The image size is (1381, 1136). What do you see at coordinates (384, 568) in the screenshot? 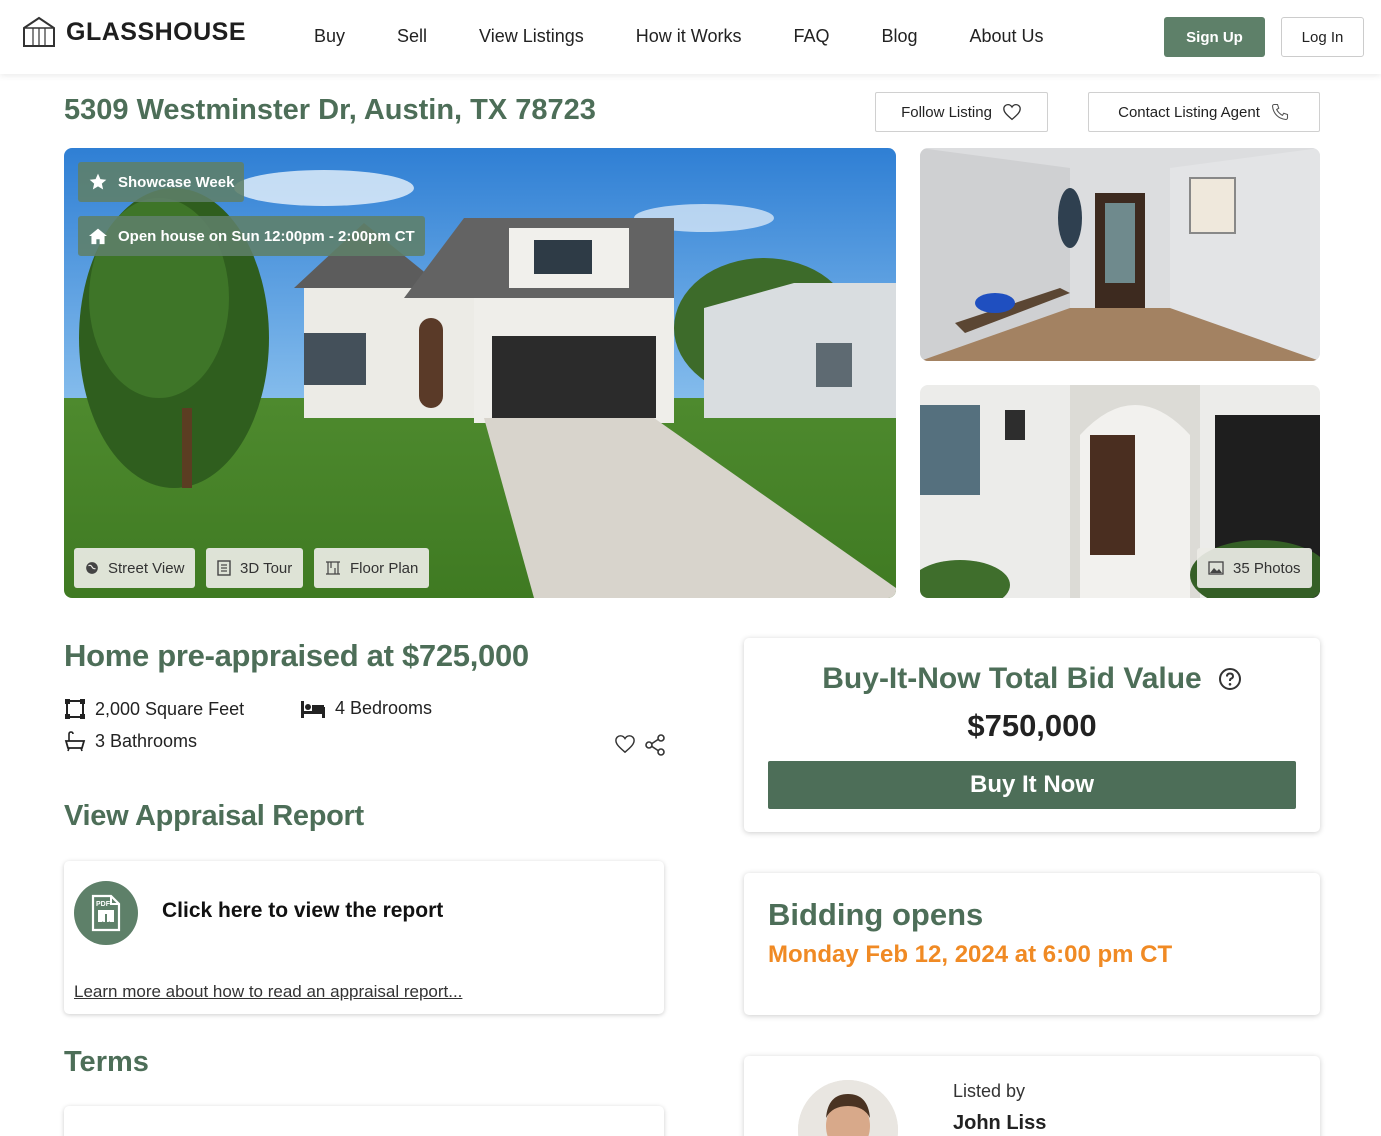
I see `floor-plan-label: Floor Plan` at bounding box center [384, 568].